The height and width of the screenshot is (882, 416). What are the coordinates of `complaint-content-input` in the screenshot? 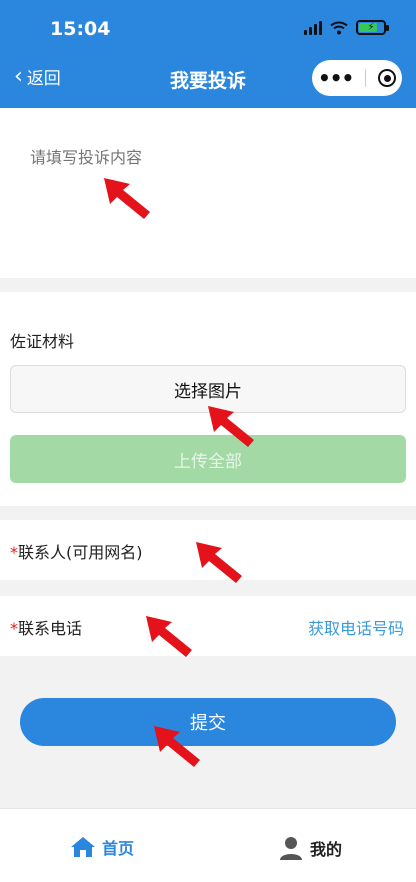 It's located at (210, 204).